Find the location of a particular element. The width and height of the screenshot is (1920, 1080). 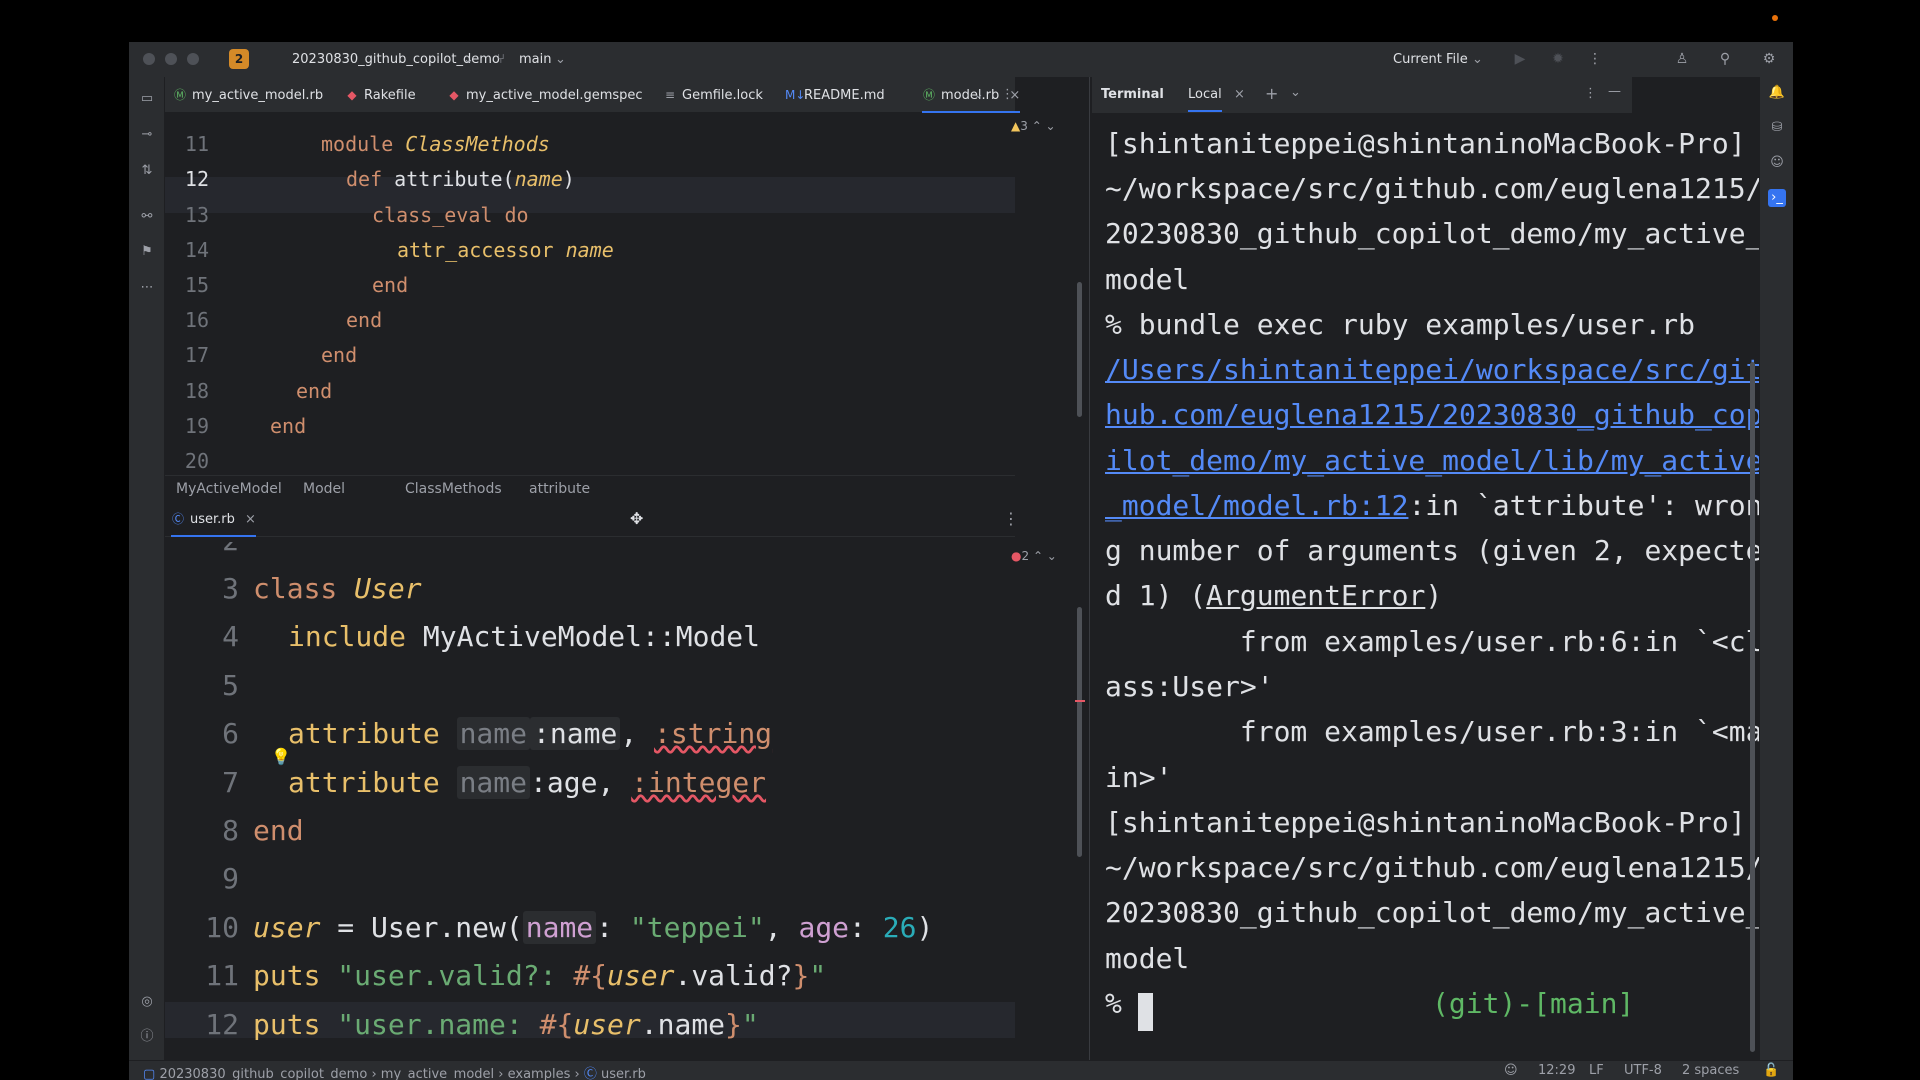

bottom-editor-scrollbar is located at coordinates (1079, 732).